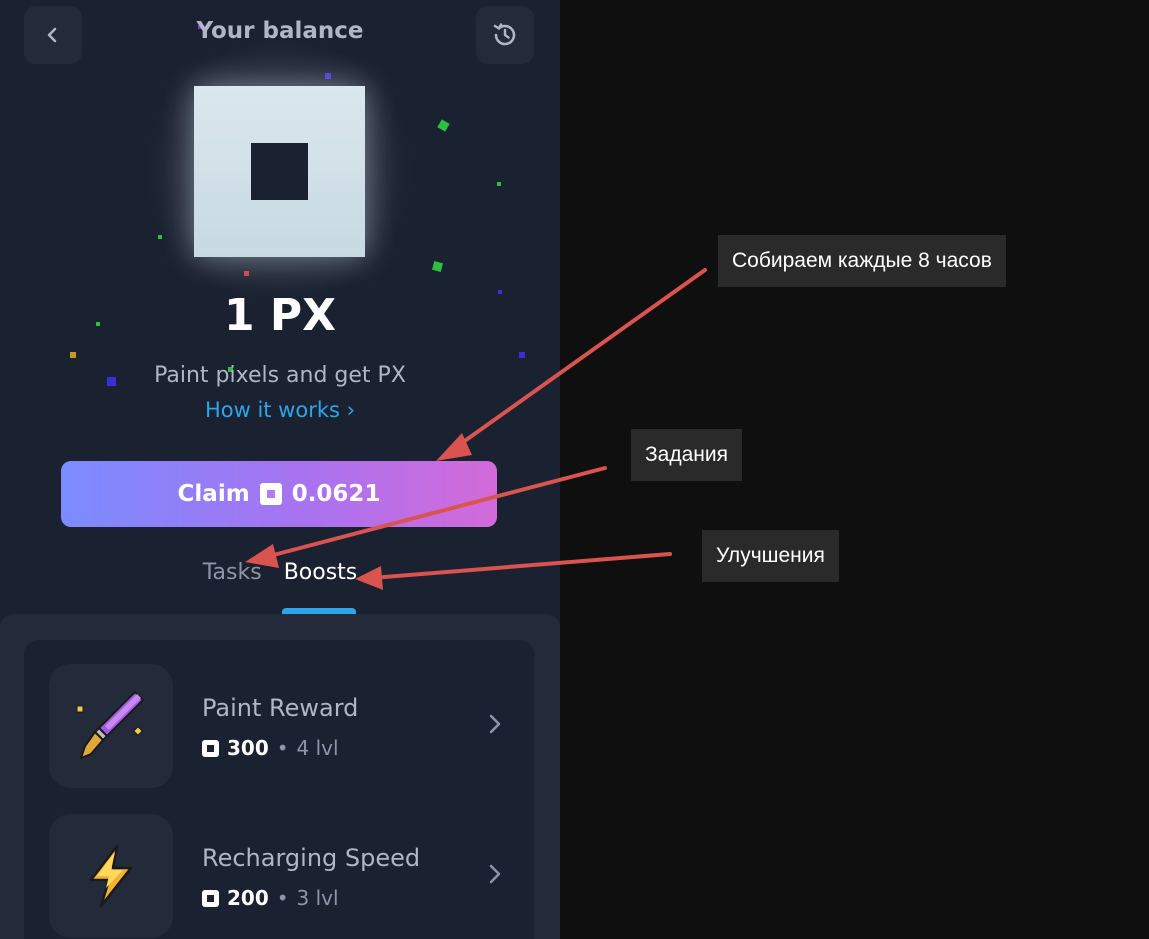 This screenshot has height=939, width=1149. What do you see at coordinates (248, 748) in the screenshot?
I see `boost-cost: 300` at bounding box center [248, 748].